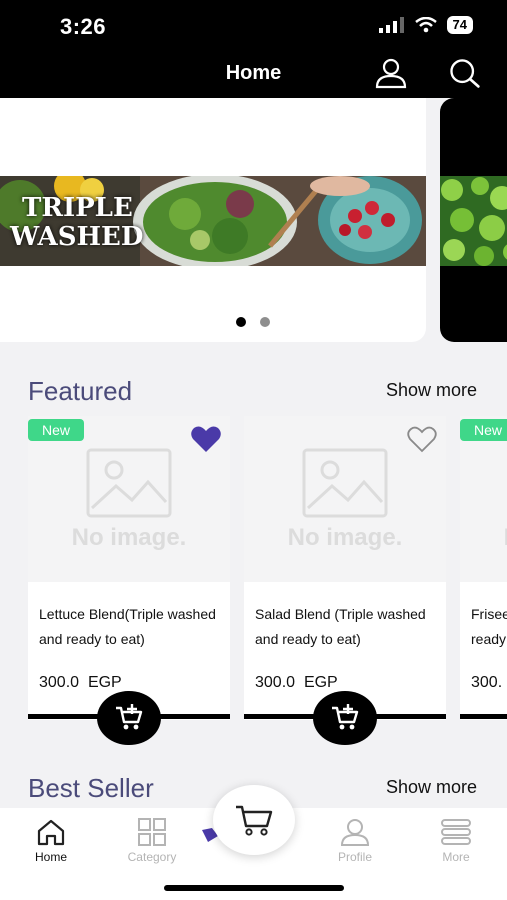  What do you see at coordinates (253, 322) in the screenshot?
I see `carousel-dots` at bounding box center [253, 322].